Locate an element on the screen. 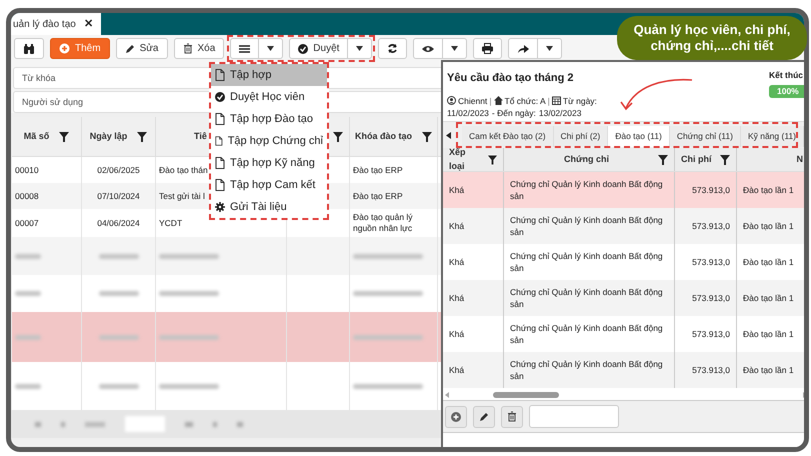 The width and height of the screenshot is (811, 456). menu-icon is located at coordinates (244, 49).